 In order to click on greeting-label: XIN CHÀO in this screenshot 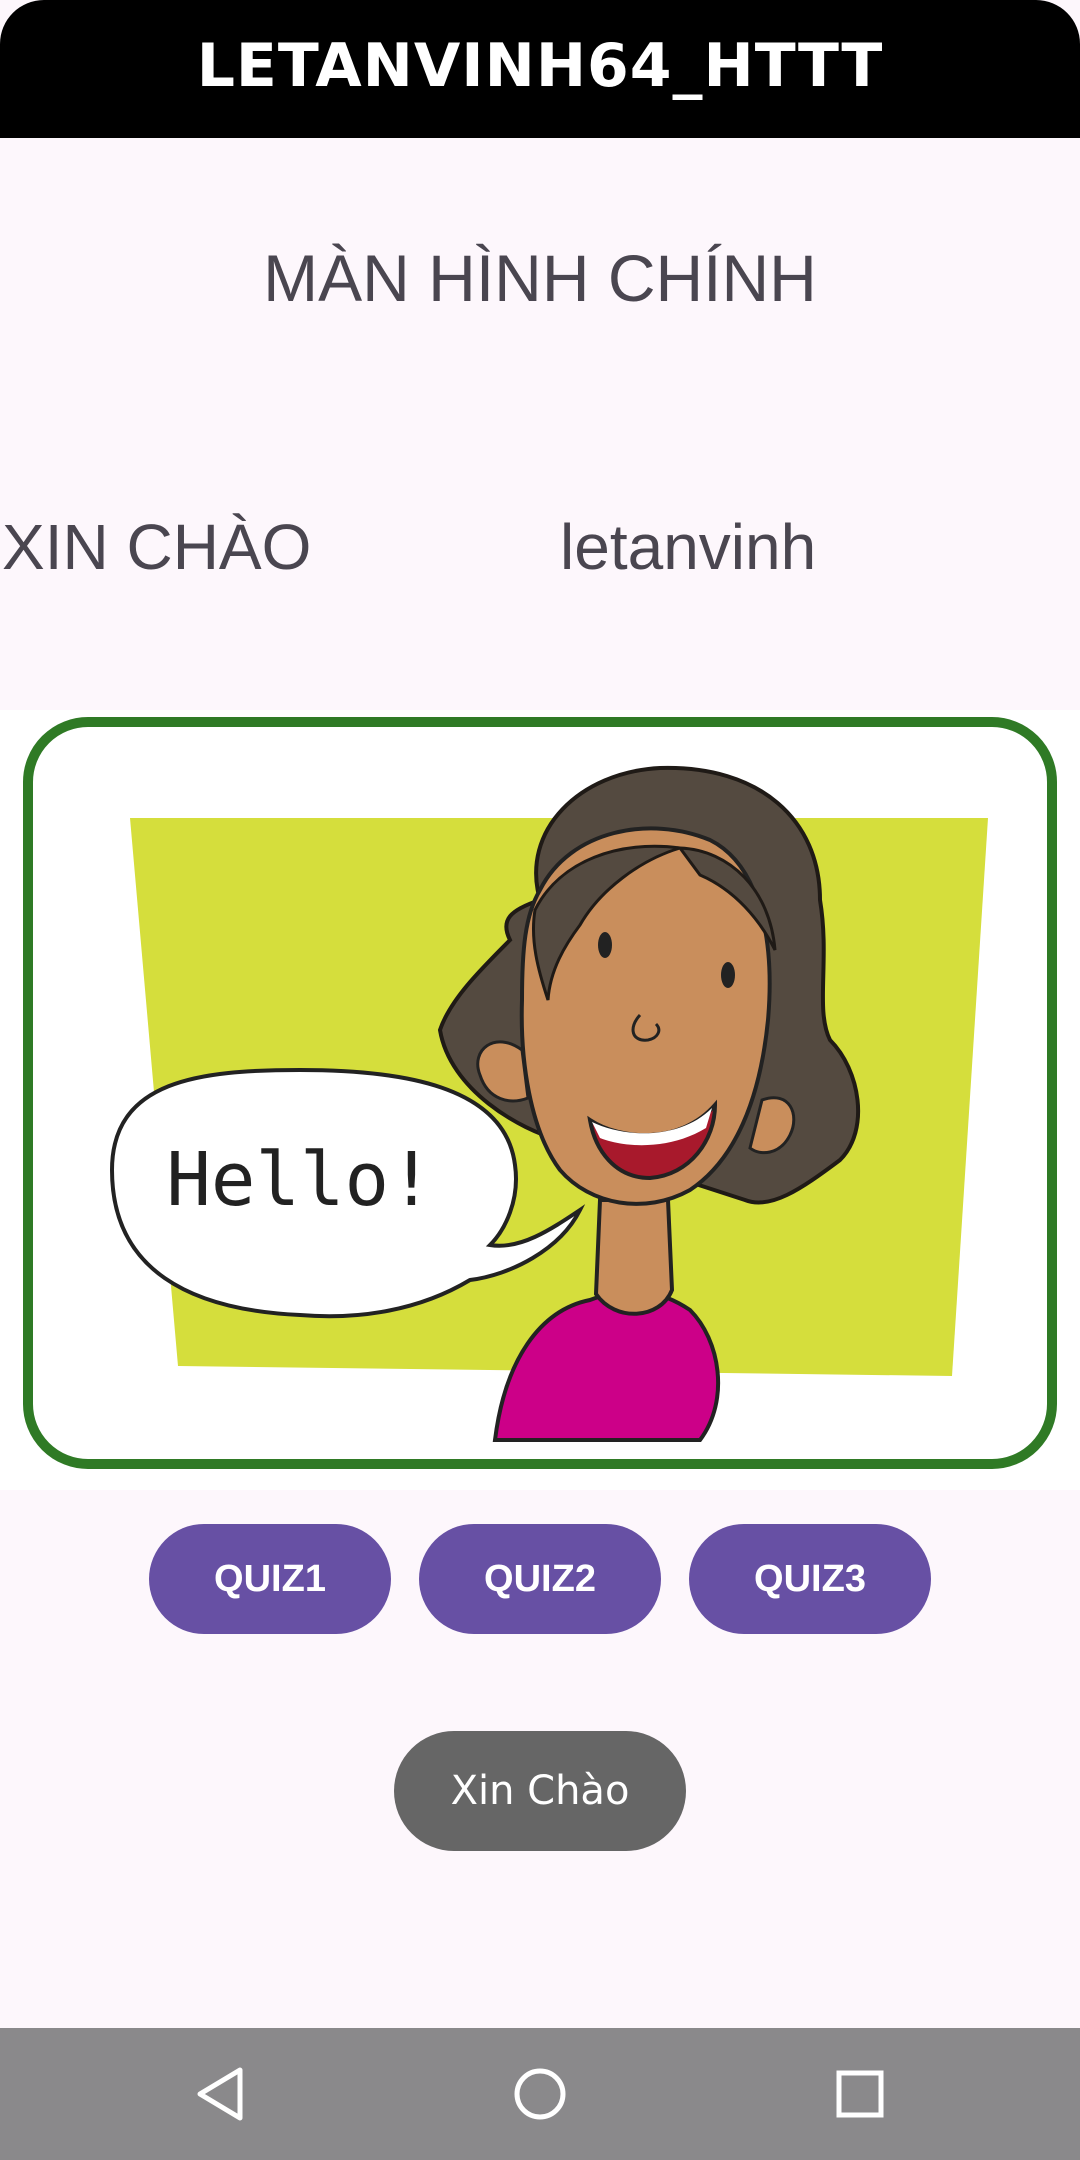, I will do `click(157, 547)`.